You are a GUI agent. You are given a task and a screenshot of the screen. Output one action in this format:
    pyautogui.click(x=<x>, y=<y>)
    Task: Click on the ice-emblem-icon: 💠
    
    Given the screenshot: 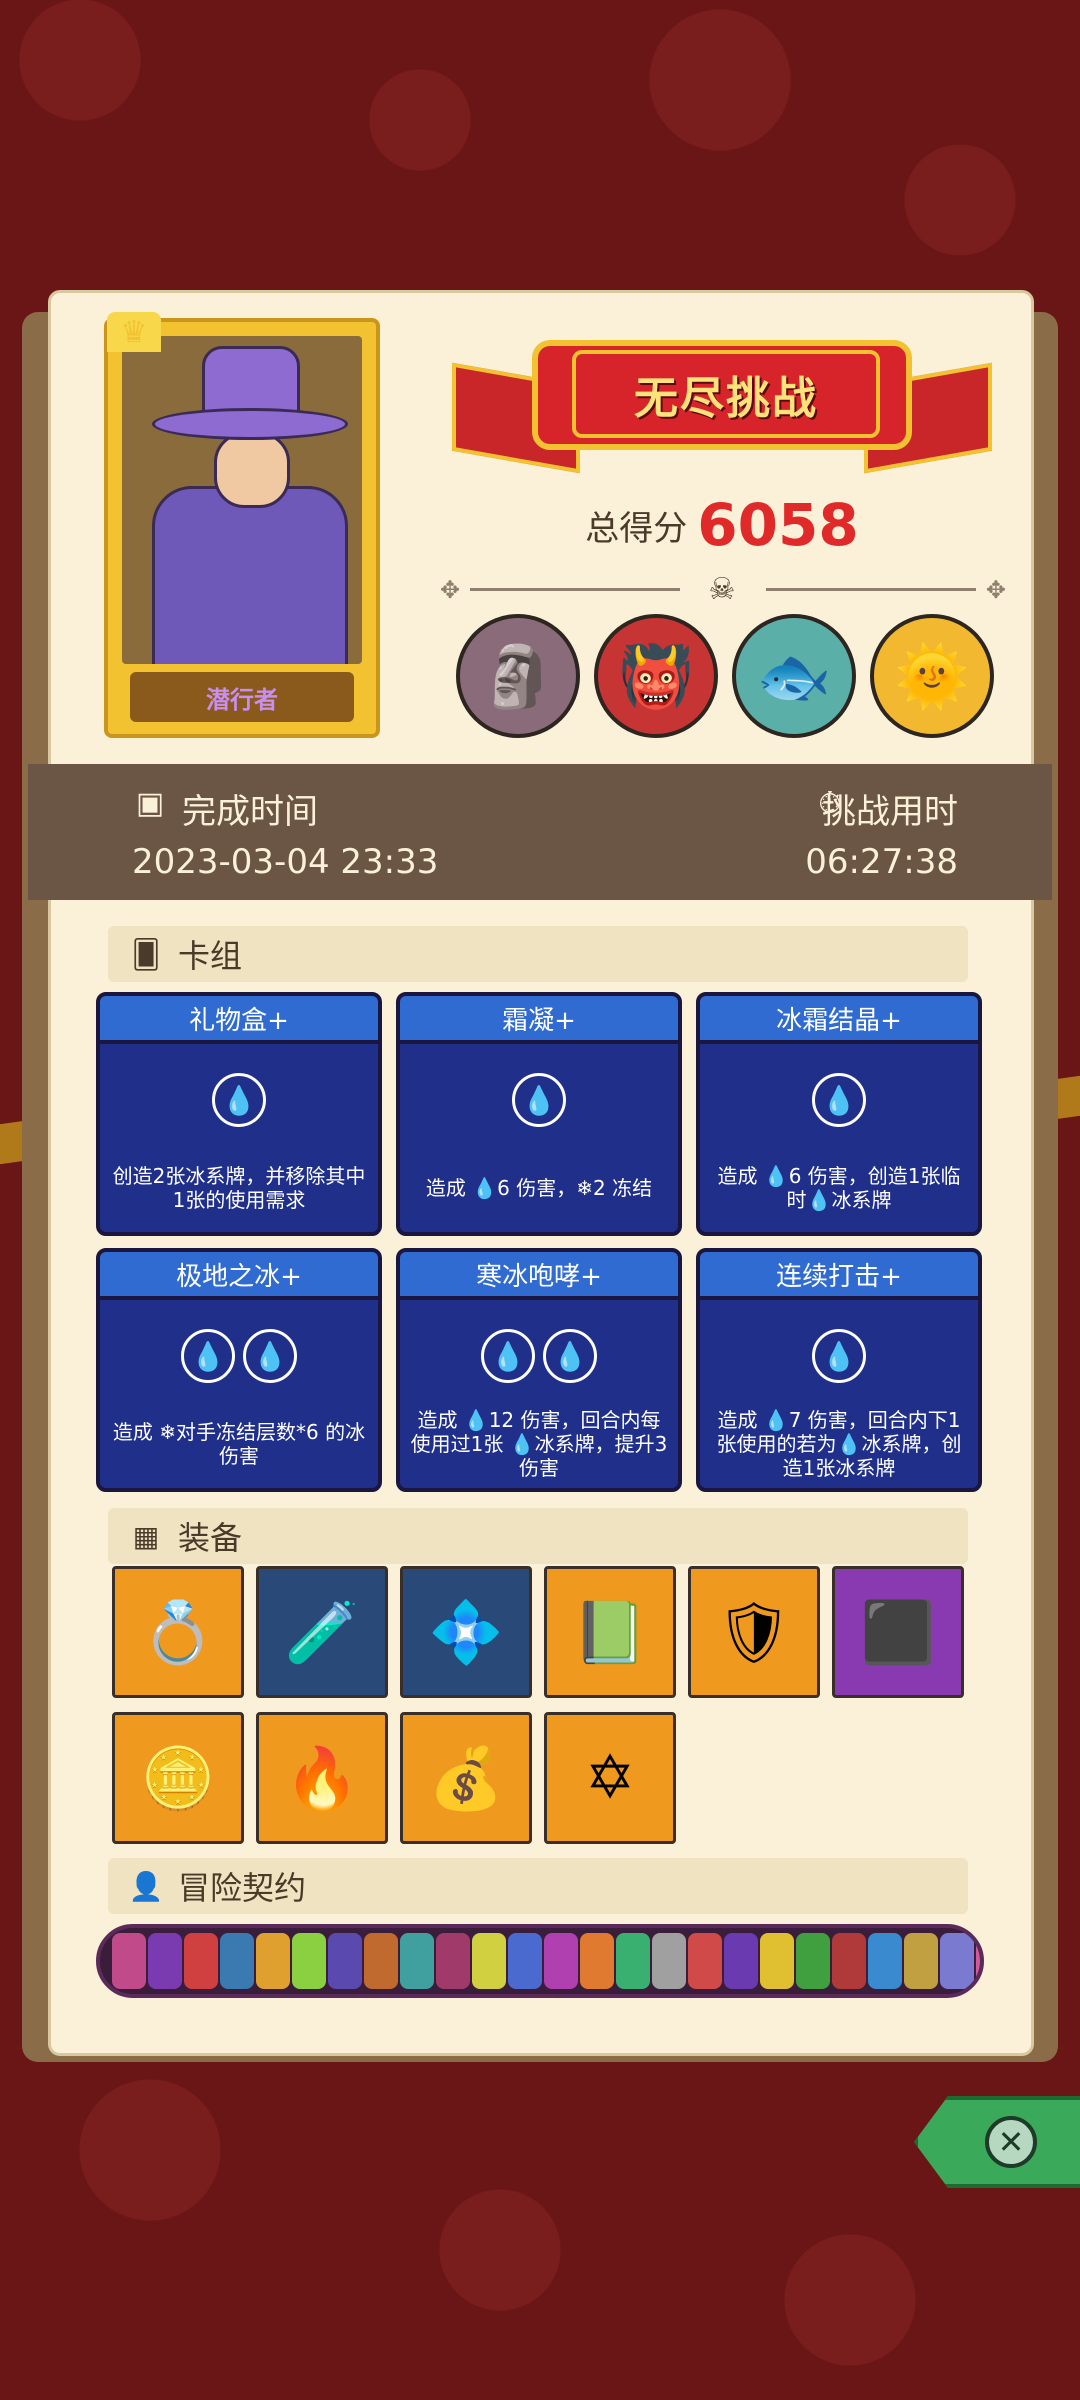 What is the action you would take?
    pyautogui.click(x=466, y=1632)
    